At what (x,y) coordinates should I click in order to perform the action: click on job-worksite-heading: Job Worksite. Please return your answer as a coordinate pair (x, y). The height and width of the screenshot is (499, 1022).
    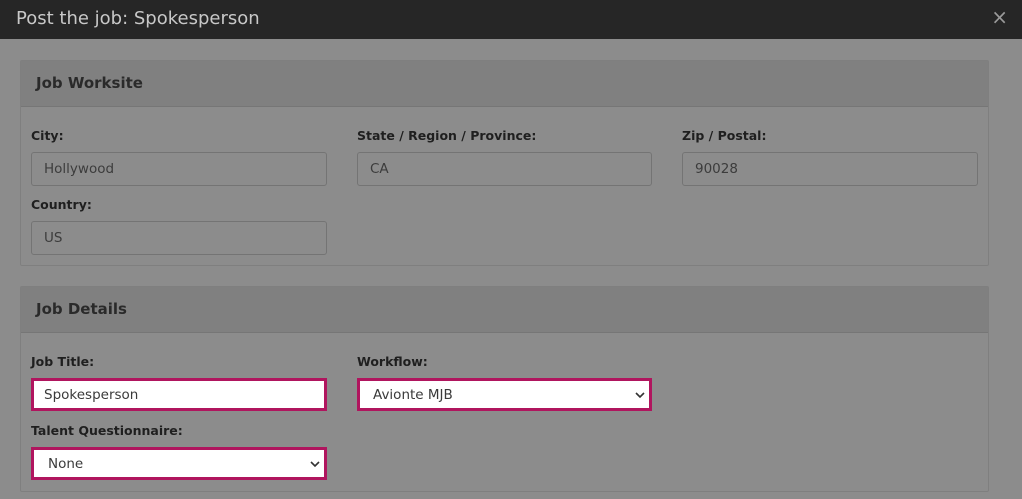
    Looking at the image, I should click on (504, 84).